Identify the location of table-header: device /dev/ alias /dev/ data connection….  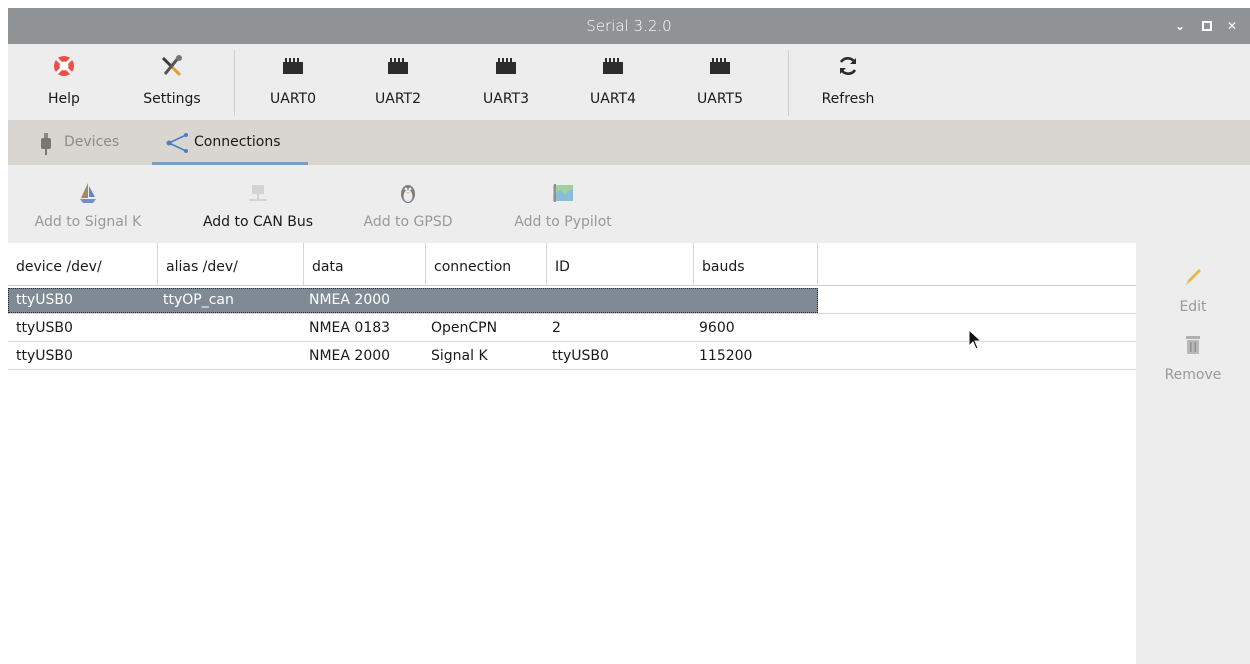
(572, 264).